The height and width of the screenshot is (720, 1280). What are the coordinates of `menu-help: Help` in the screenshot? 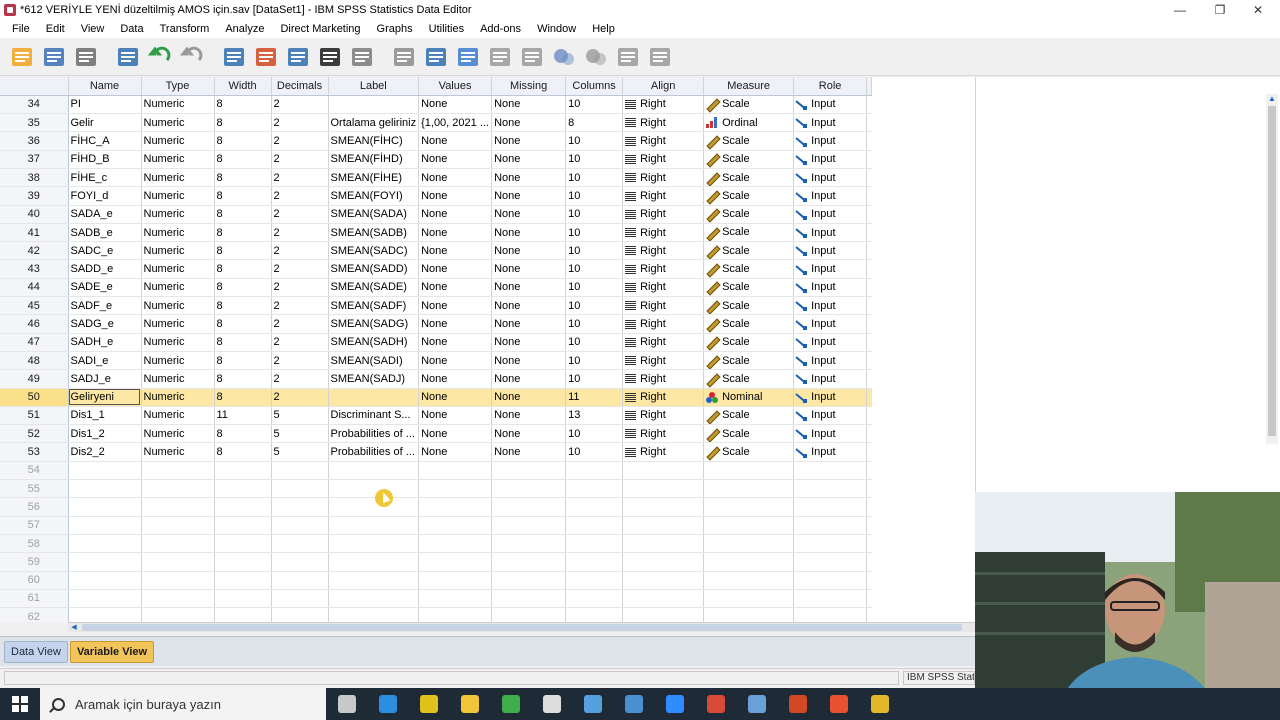 It's located at (603, 29).